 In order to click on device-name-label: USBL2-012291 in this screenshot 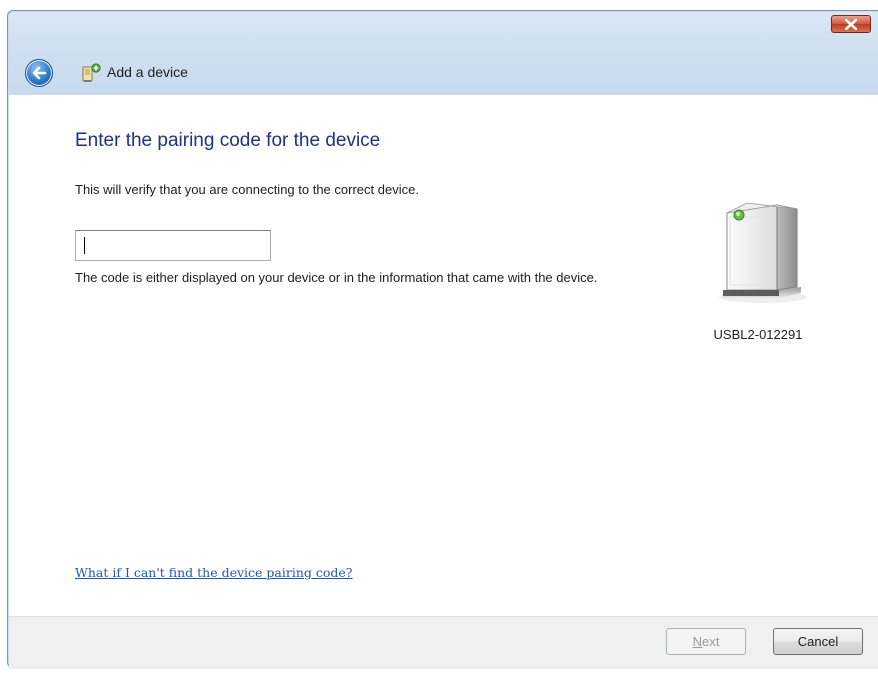, I will do `click(758, 334)`.